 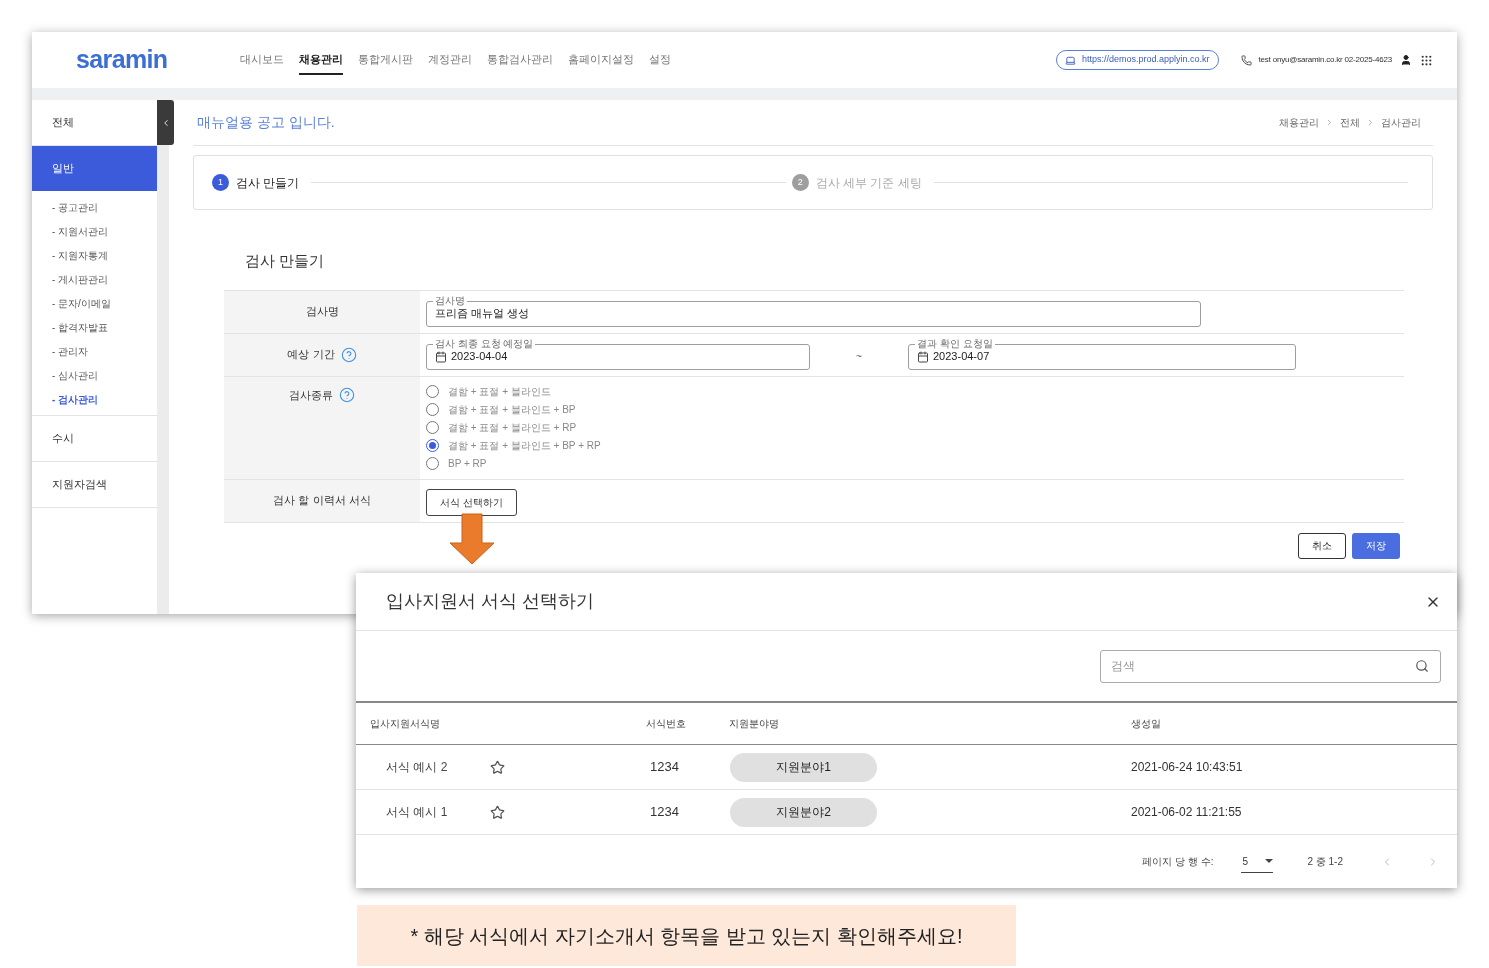 I want to click on select-format-button: 서식 선택하기, so click(x=471, y=502).